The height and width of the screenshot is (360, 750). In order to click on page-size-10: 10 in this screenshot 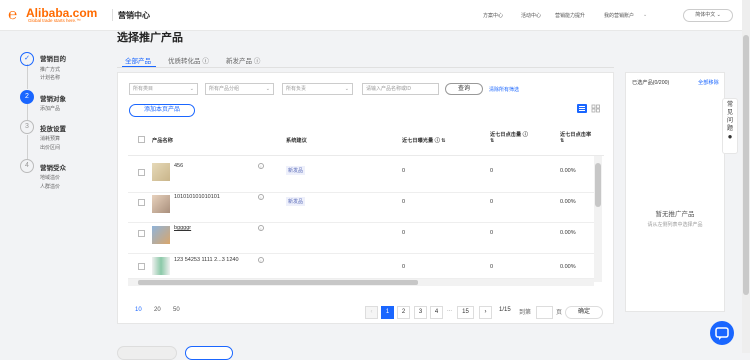, I will do `click(138, 310)`.